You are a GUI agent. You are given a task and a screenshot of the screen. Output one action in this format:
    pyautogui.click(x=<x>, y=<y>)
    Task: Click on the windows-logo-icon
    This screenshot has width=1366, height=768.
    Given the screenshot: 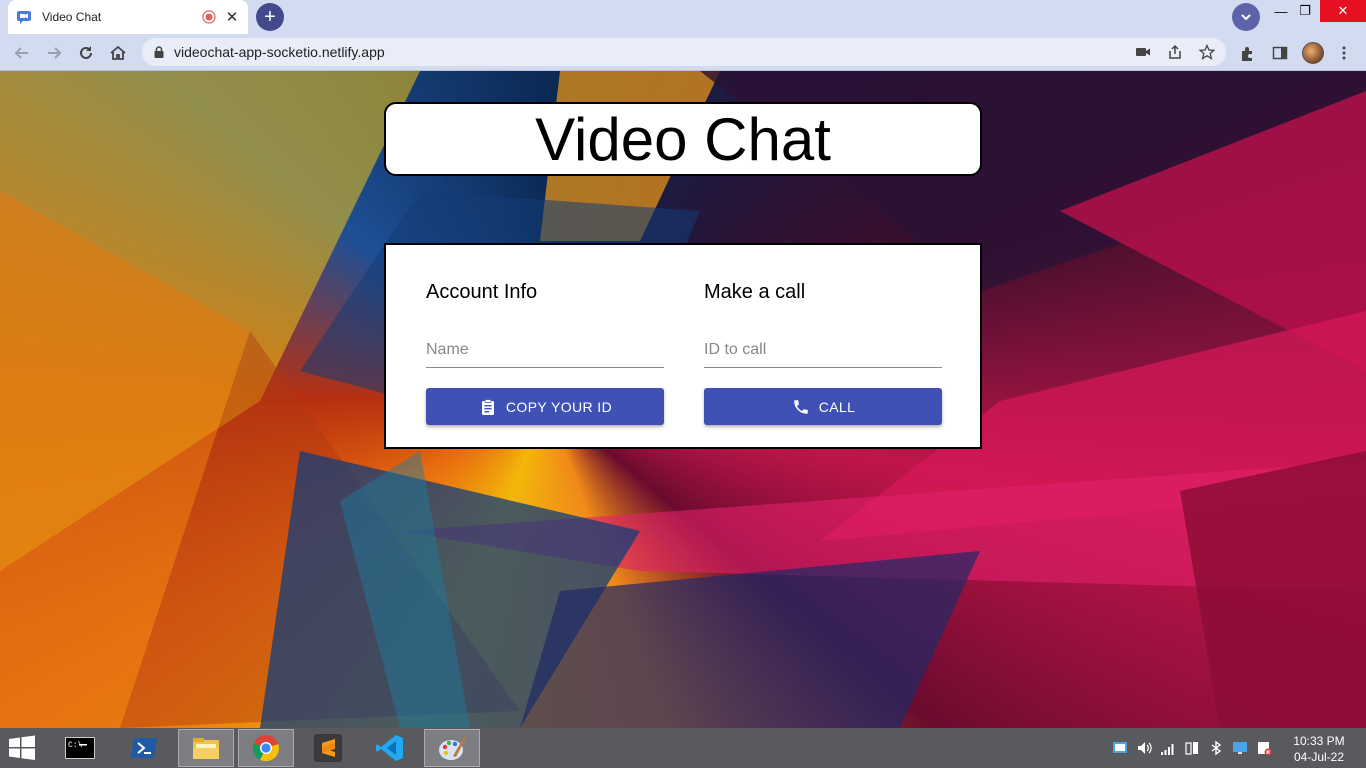 What is the action you would take?
    pyautogui.click(x=22, y=747)
    